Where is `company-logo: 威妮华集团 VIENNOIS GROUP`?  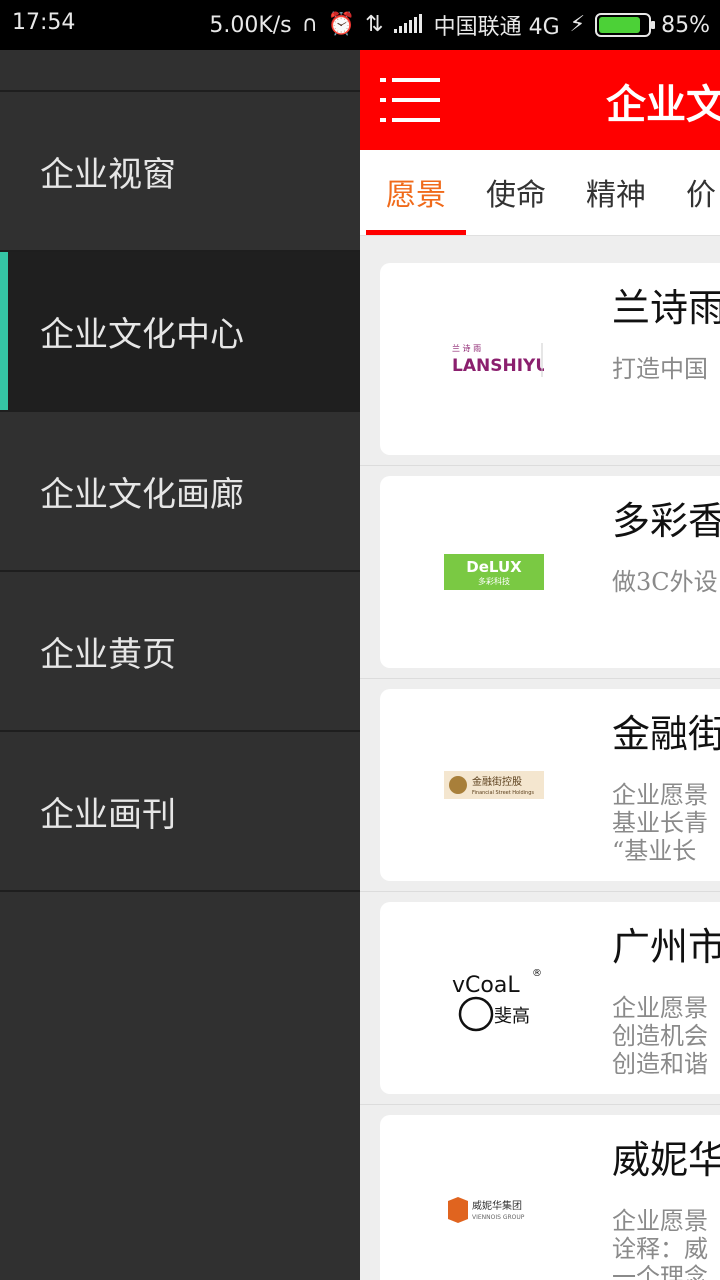 company-logo: 威妮华集团 VIENNOIS GROUP is located at coordinates (494, 1212).